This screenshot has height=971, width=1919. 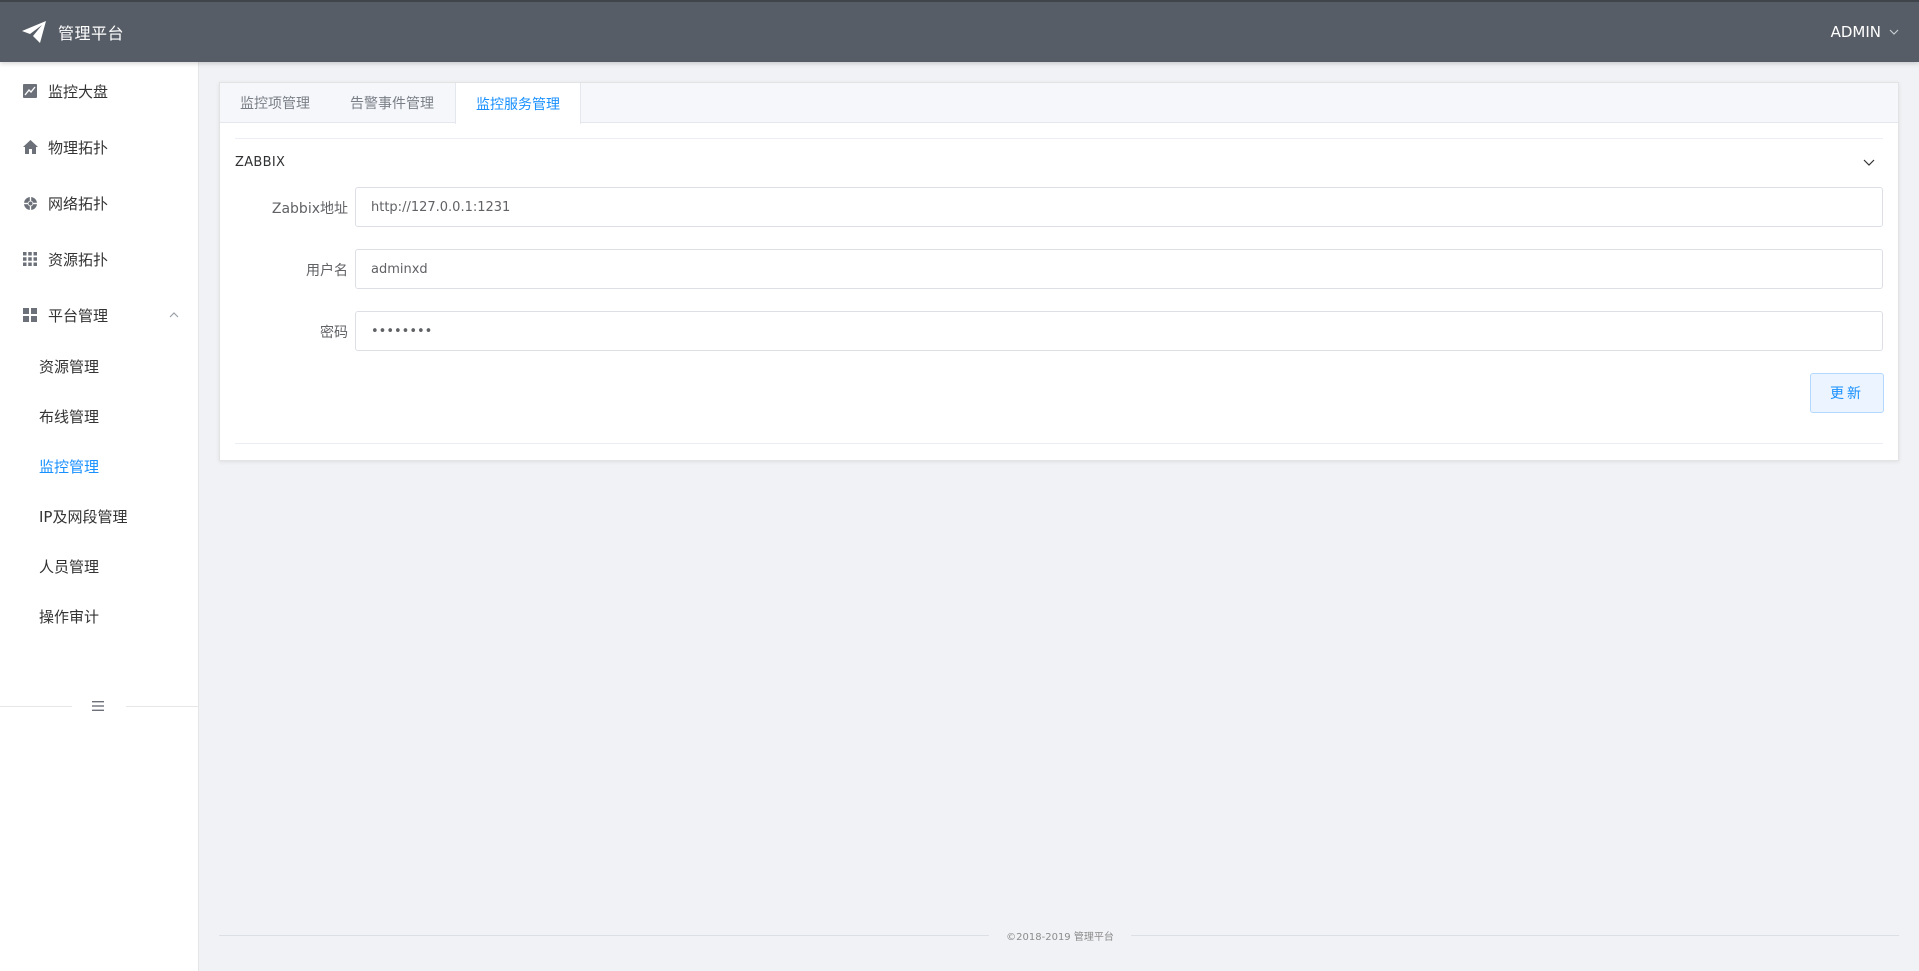 What do you see at coordinates (78, 203) in the screenshot?
I see `sidebar-item-label: 网络拓扑` at bounding box center [78, 203].